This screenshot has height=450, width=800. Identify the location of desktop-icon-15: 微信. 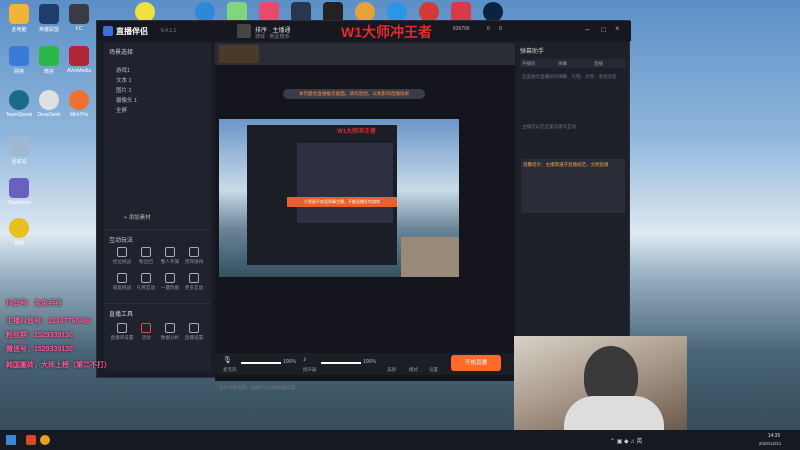
(49, 60).